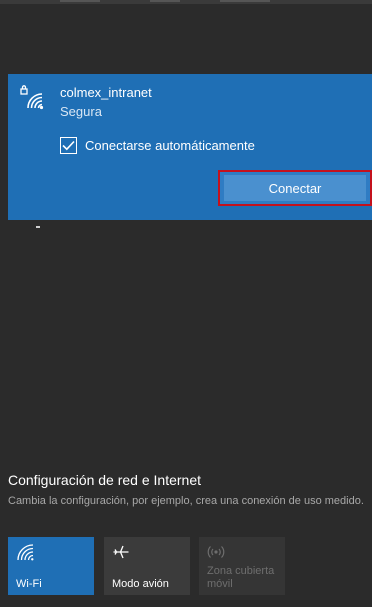 Image resolution: width=372 pixels, height=607 pixels. I want to click on auto-connect-checkbox: Conectarse automáticamente, so click(157, 145).